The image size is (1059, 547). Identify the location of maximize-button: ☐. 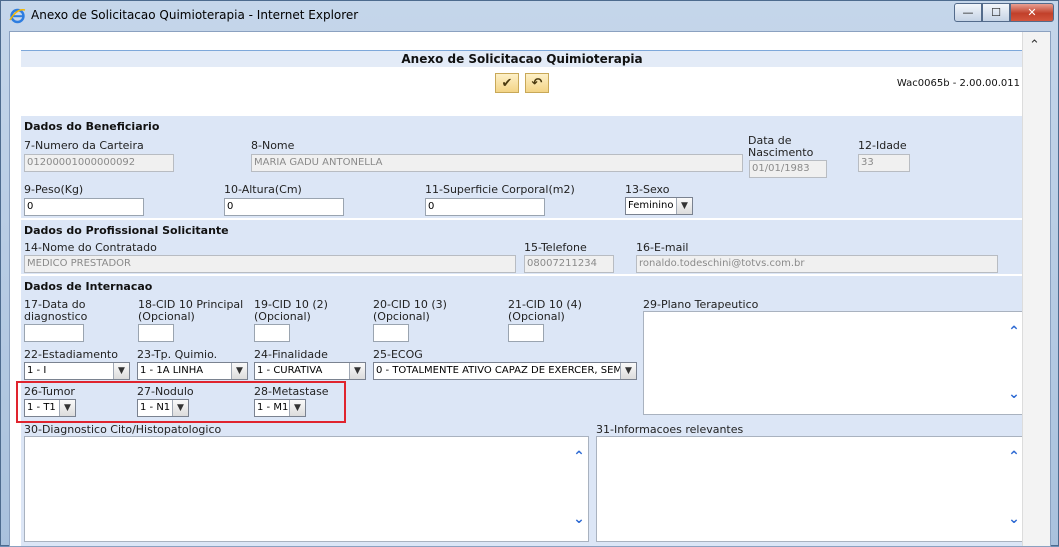
(996, 12).